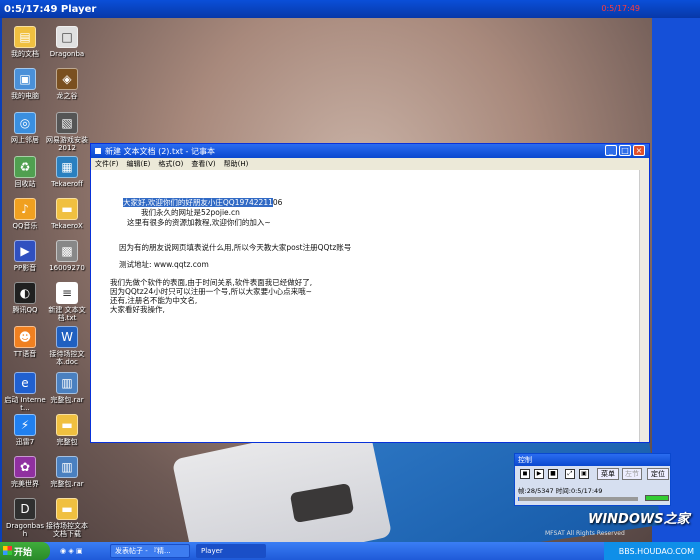 The height and width of the screenshot is (560, 700). I want to click on desktop-icon-label: 新建 文本文档.txt, so click(67, 314).